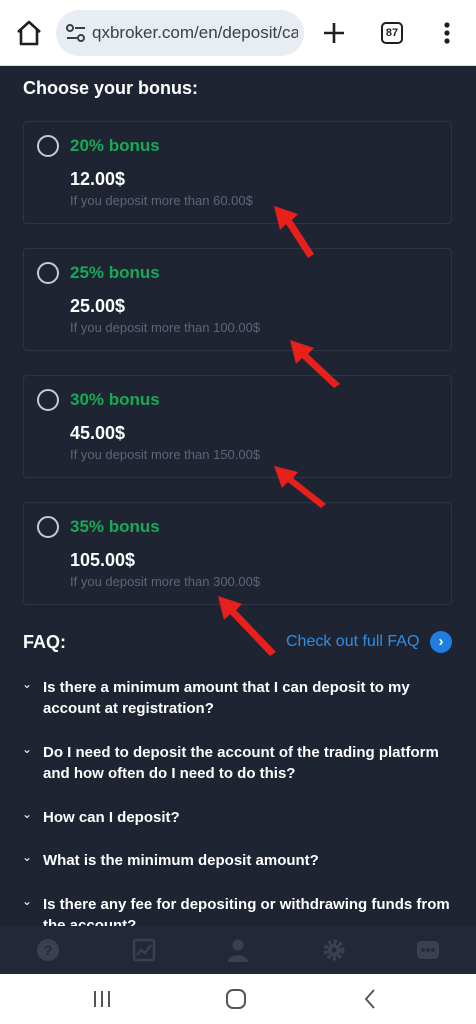  What do you see at coordinates (195, 33) in the screenshot?
I see `url-text: qxbroker.com/en/deposit/ca` at bounding box center [195, 33].